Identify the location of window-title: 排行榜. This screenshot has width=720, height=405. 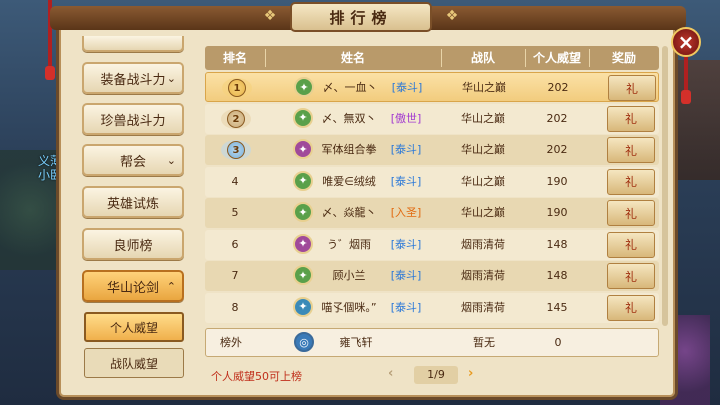
(361, 17).